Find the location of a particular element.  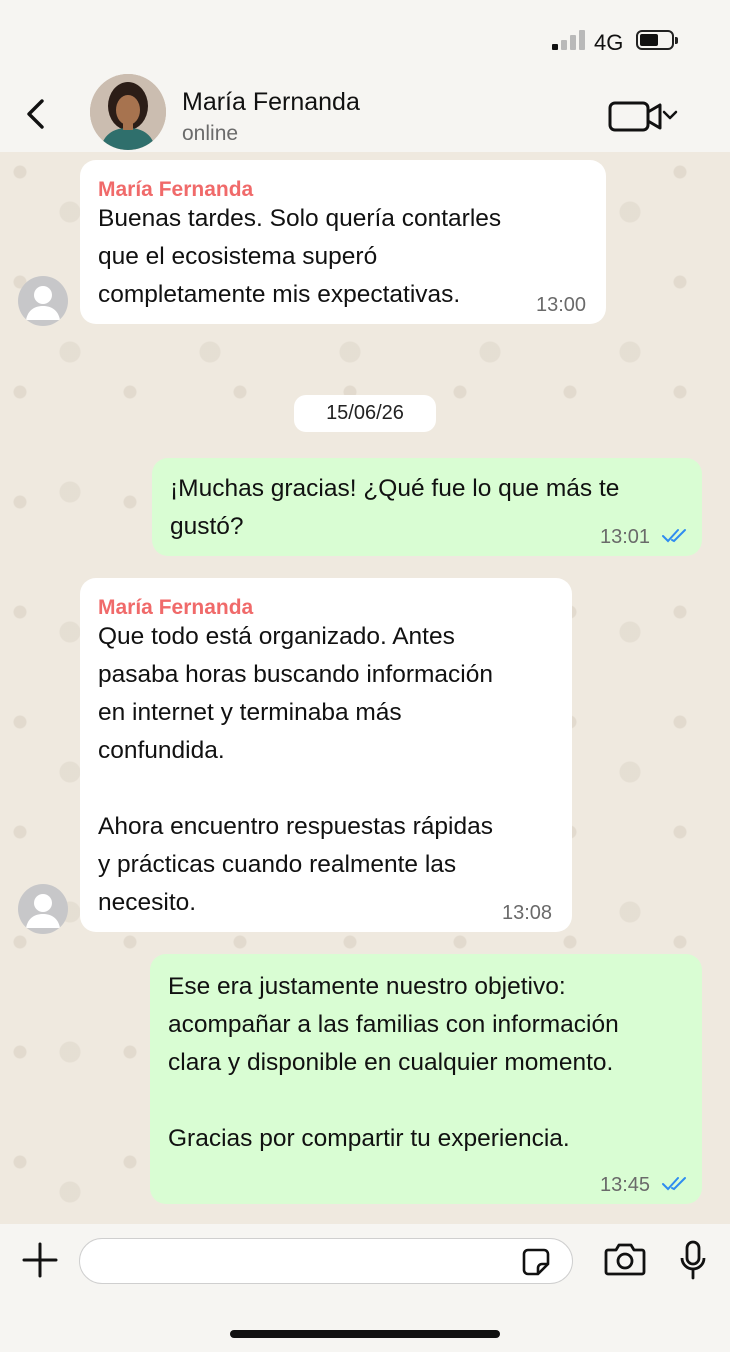

sticker-icon is located at coordinates (536, 1262).